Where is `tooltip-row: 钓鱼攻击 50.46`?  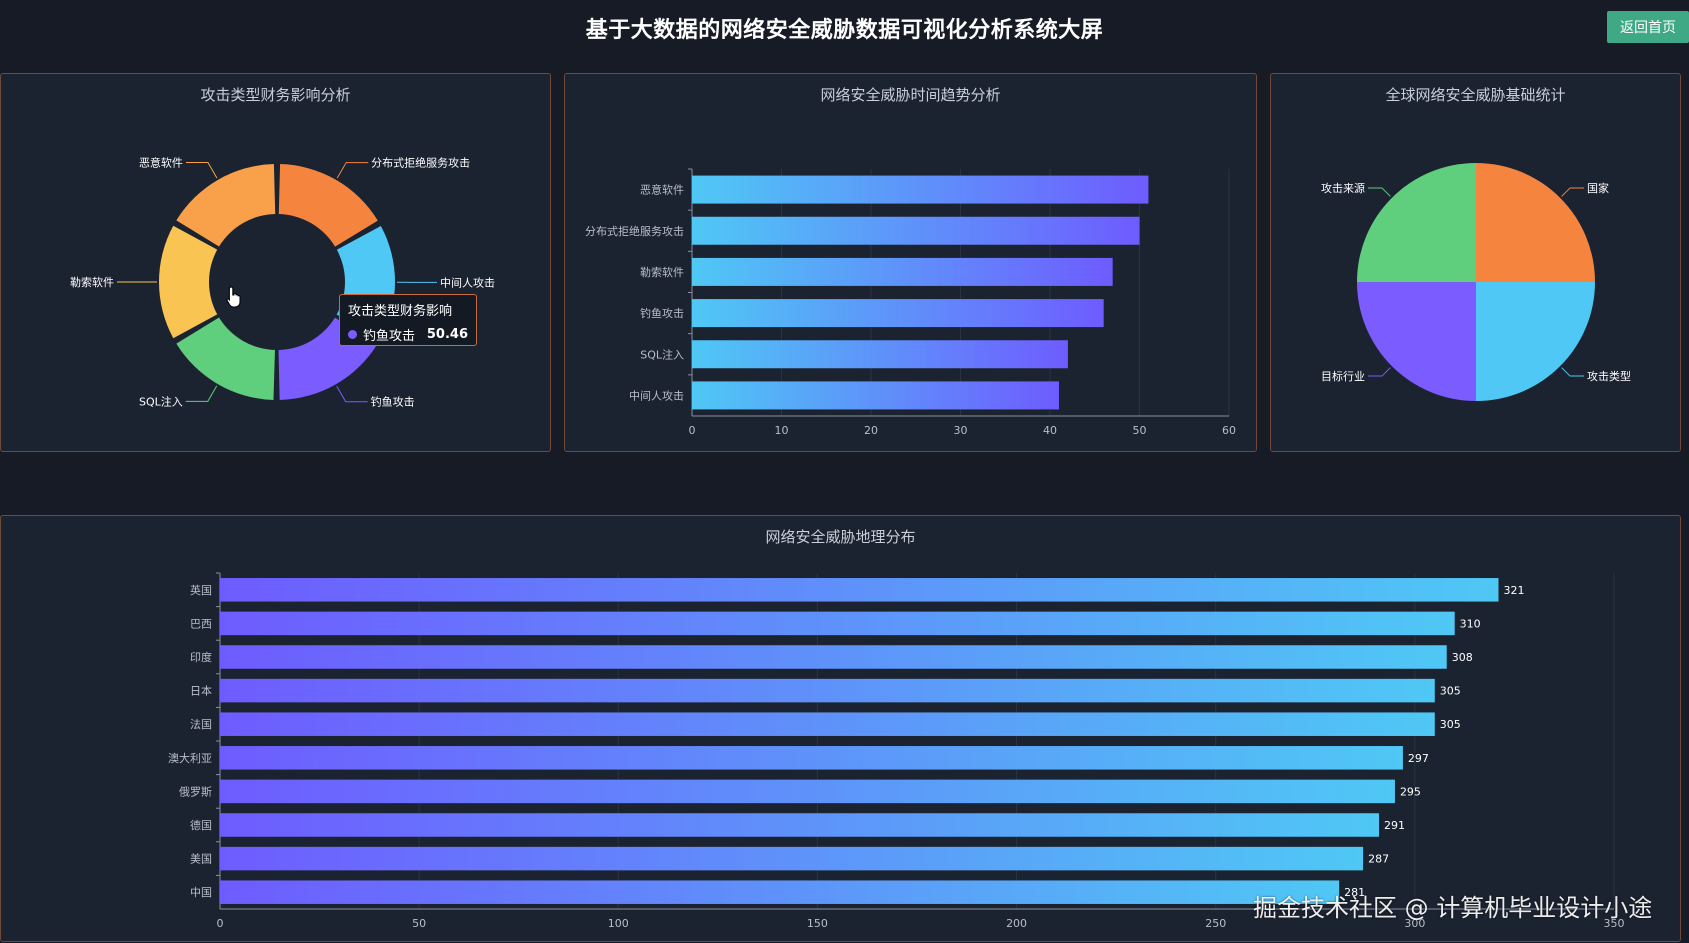
tooltip-row: 钓鱼攻击 50.46 is located at coordinates (408, 334).